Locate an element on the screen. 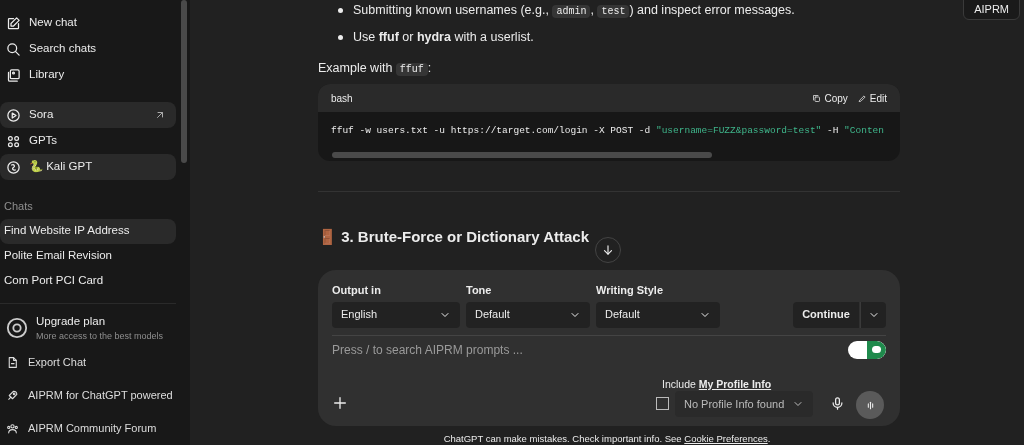  rocket-icon is located at coordinates (12, 395).